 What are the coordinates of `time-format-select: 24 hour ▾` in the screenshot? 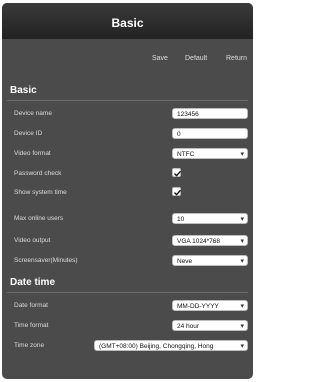 It's located at (210, 325).